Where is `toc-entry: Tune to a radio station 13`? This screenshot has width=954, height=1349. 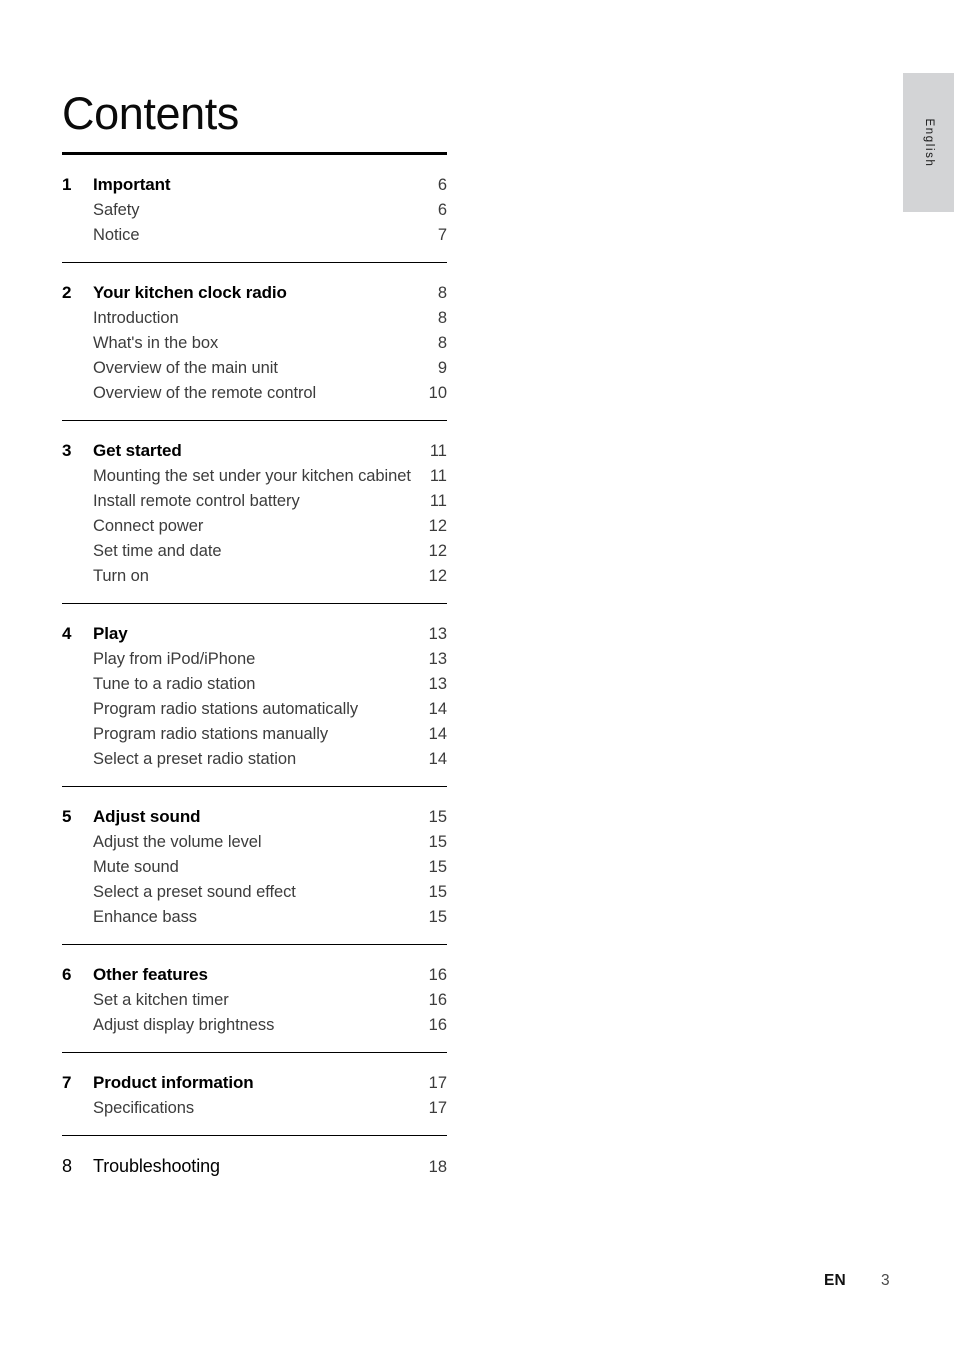
toc-entry: Tune to a radio station 13 is located at coordinates (254, 684).